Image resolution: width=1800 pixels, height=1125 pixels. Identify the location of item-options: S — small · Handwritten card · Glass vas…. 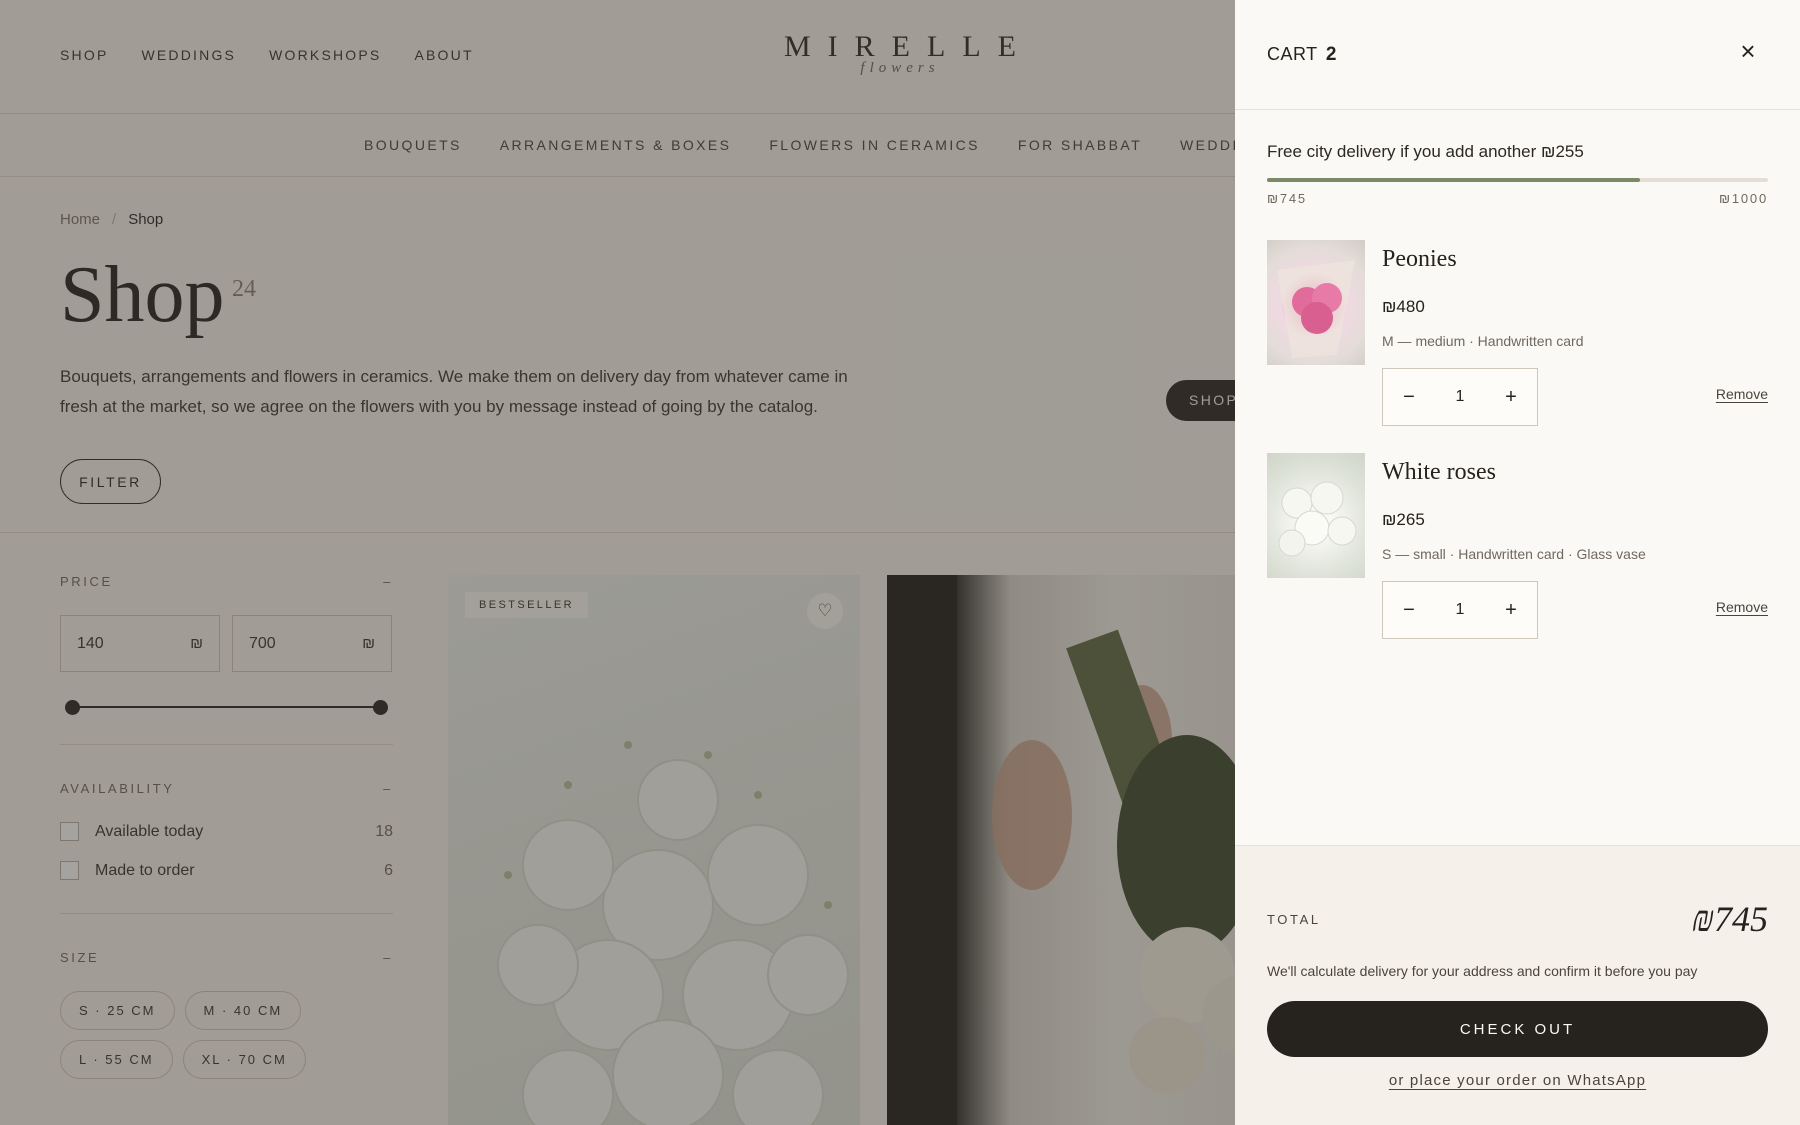
(1514, 554).